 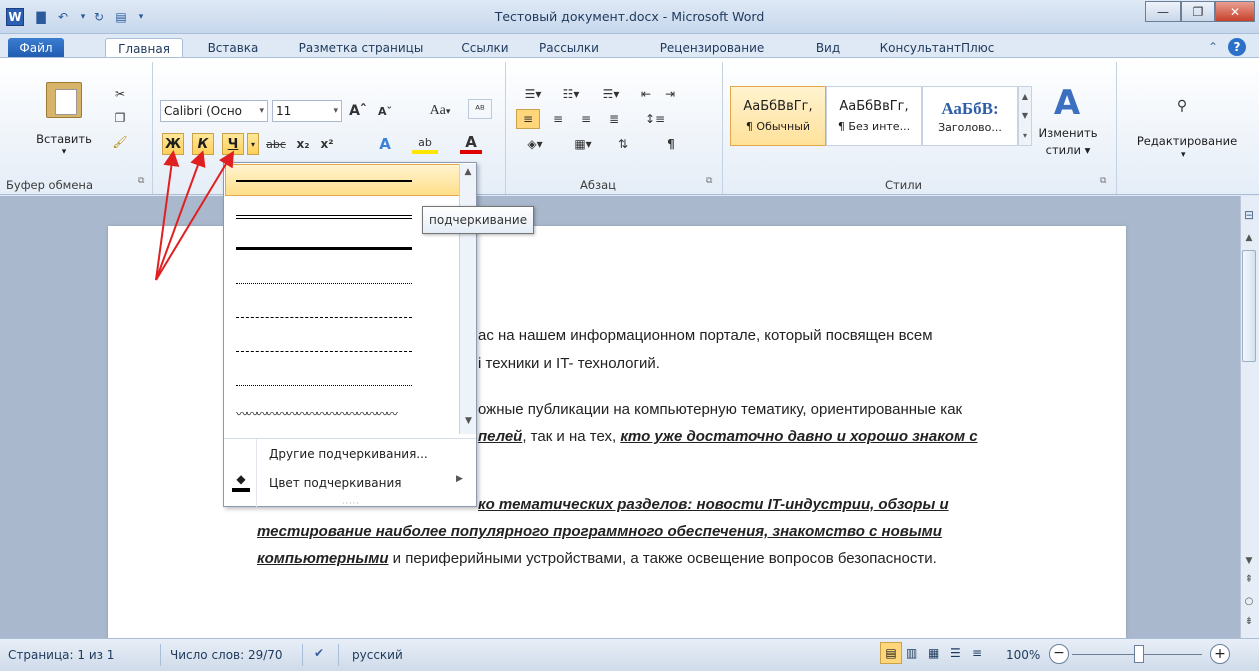 I want to click on full-screen-icon: ▥, so click(x=911, y=653).